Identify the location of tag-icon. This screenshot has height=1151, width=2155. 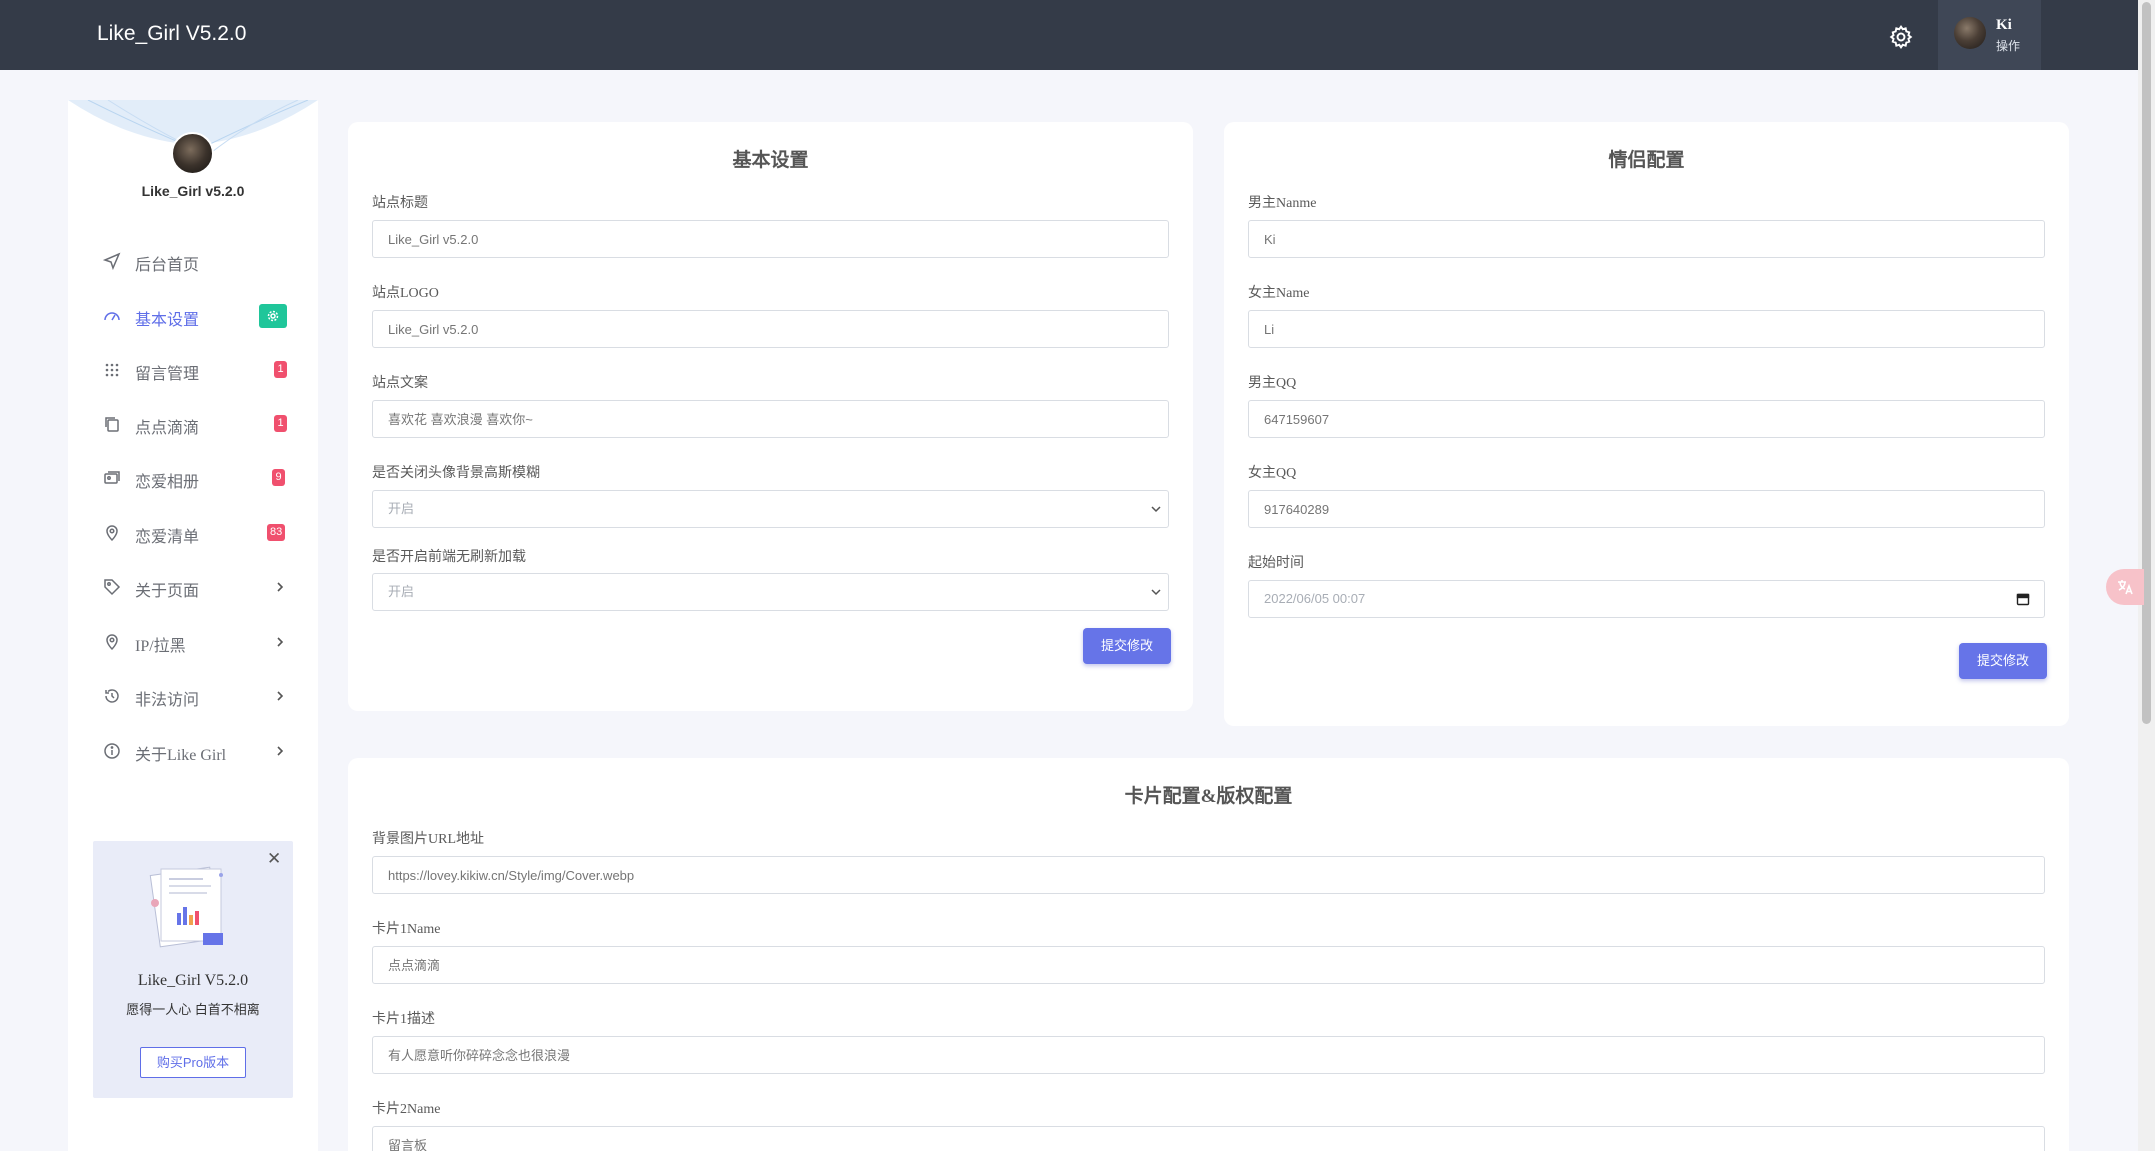
(112, 587).